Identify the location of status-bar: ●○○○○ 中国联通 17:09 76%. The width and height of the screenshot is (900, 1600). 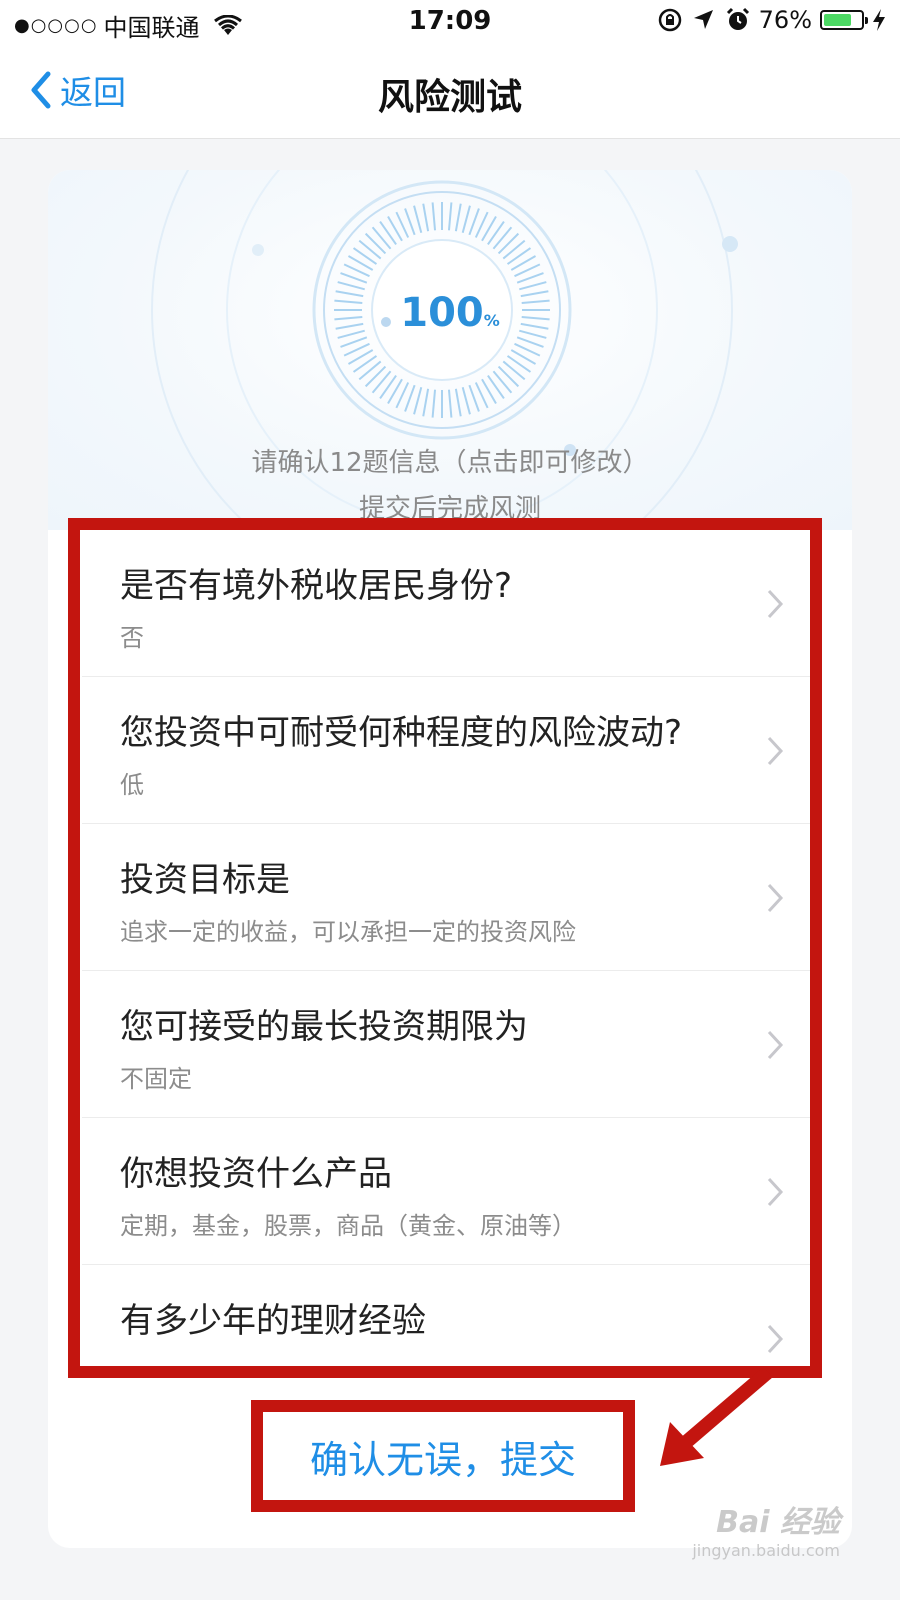
(450, 22).